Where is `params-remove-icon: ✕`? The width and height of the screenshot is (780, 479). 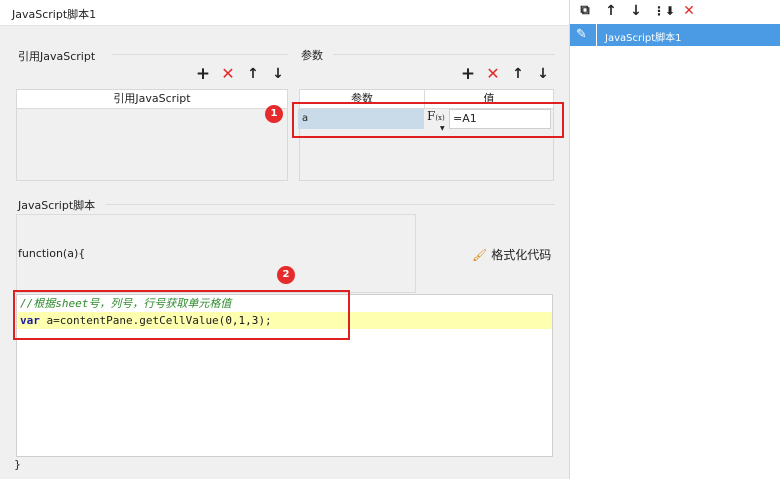 params-remove-icon: ✕ is located at coordinates (493, 74).